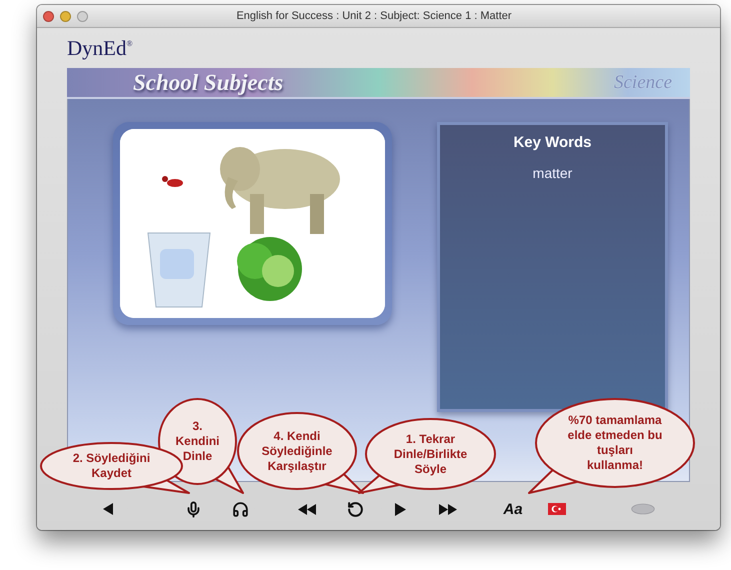 This screenshot has width=731, height=570. I want to click on language-button, so click(557, 509).